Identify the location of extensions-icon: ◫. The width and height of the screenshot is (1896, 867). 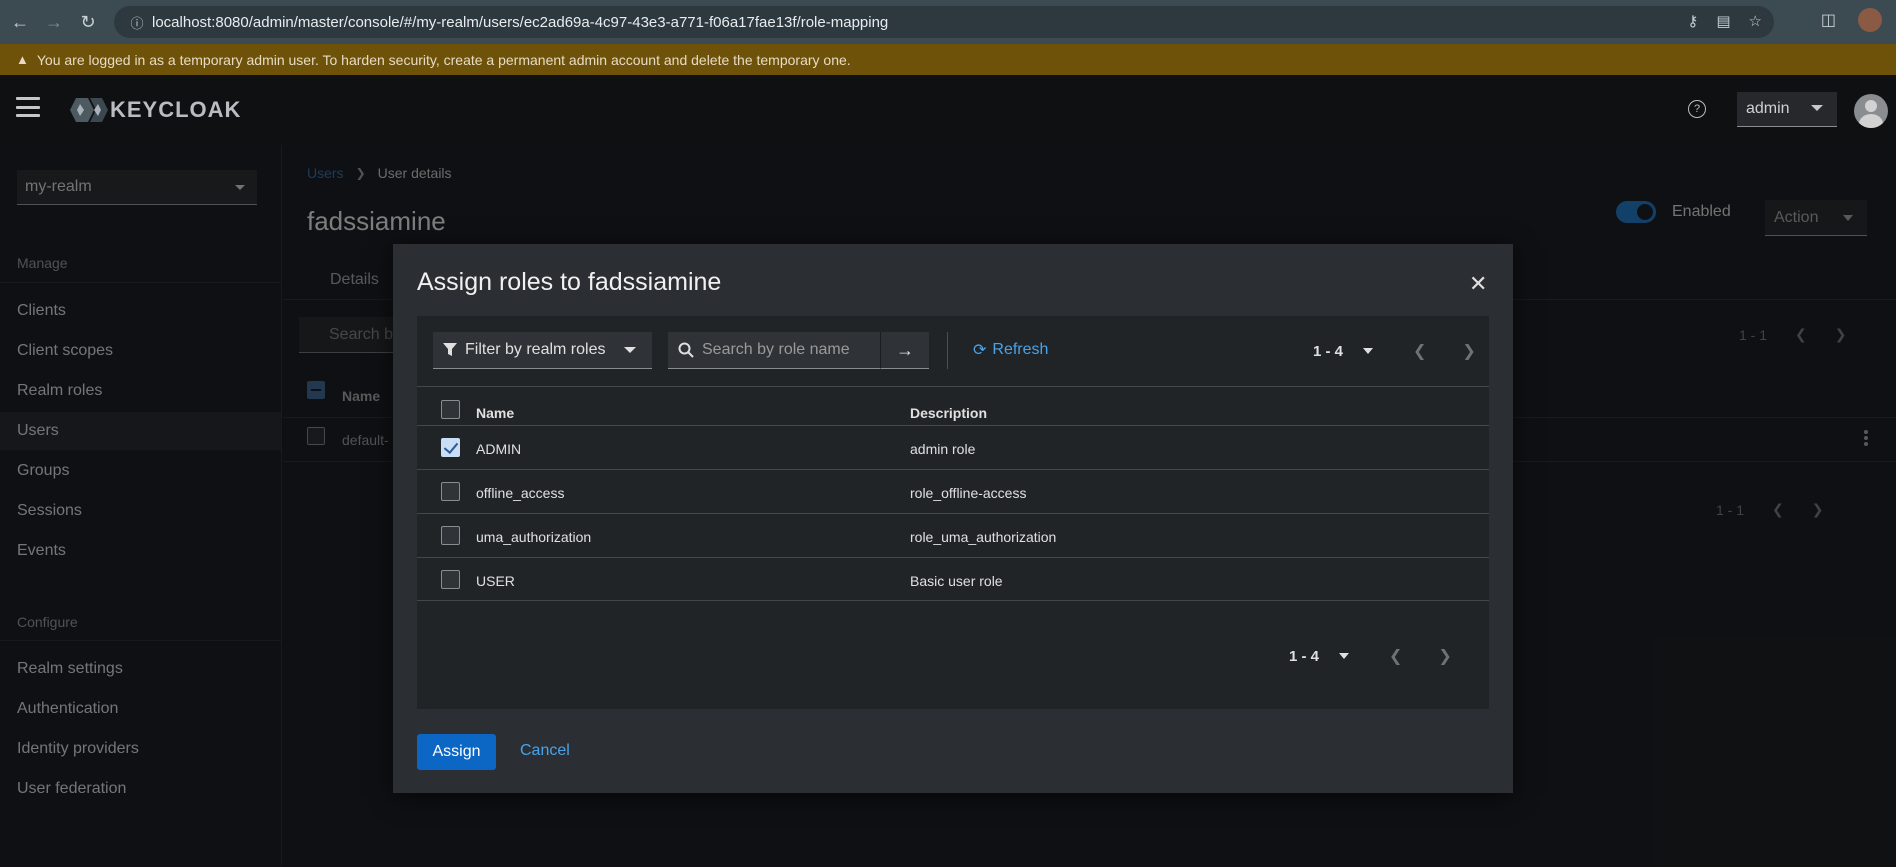
(1828, 20).